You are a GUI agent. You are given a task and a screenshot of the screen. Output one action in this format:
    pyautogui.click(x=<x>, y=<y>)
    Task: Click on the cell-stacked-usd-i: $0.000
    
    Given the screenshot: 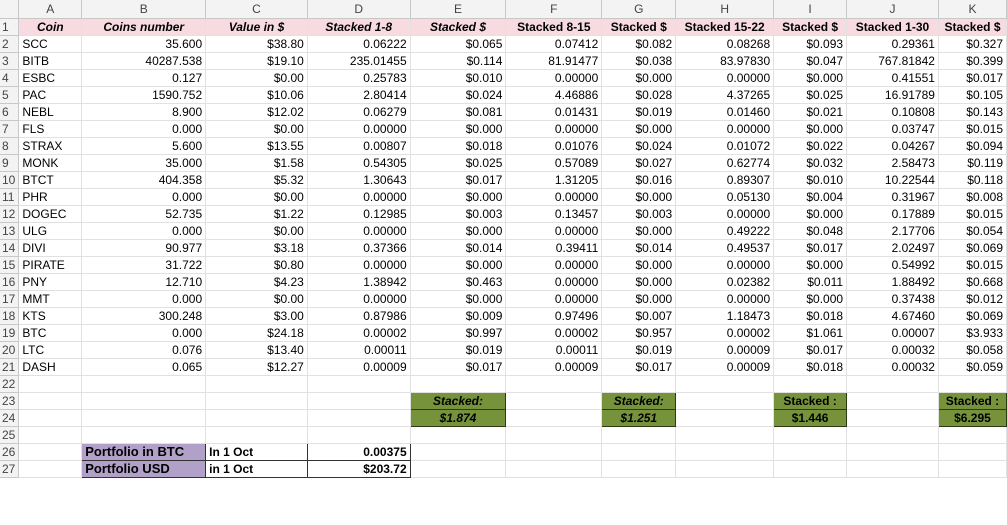 What is the action you would take?
    pyautogui.click(x=810, y=299)
    